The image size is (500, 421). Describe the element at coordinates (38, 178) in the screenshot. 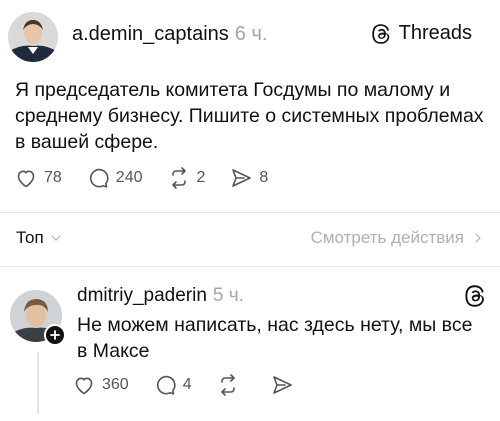

I see `like-button: 78` at that location.